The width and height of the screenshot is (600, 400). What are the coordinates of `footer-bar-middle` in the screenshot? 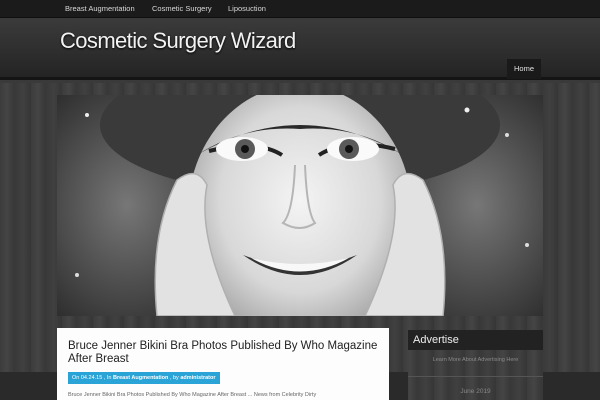 It's located at (398, 386).